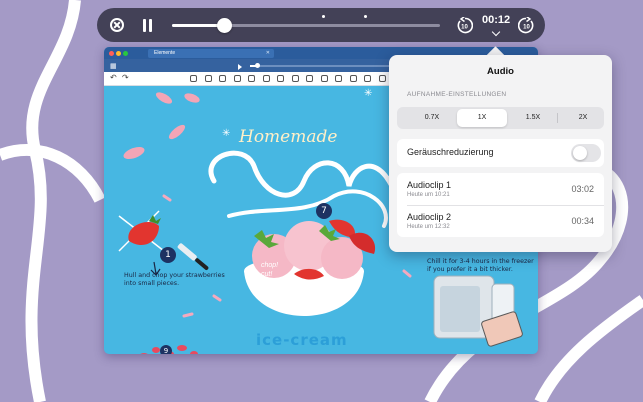 The image size is (643, 402). Describe the element at coordinates (268, 53) in the screenshot. I see `tab-close-icon: ✕` at that location.